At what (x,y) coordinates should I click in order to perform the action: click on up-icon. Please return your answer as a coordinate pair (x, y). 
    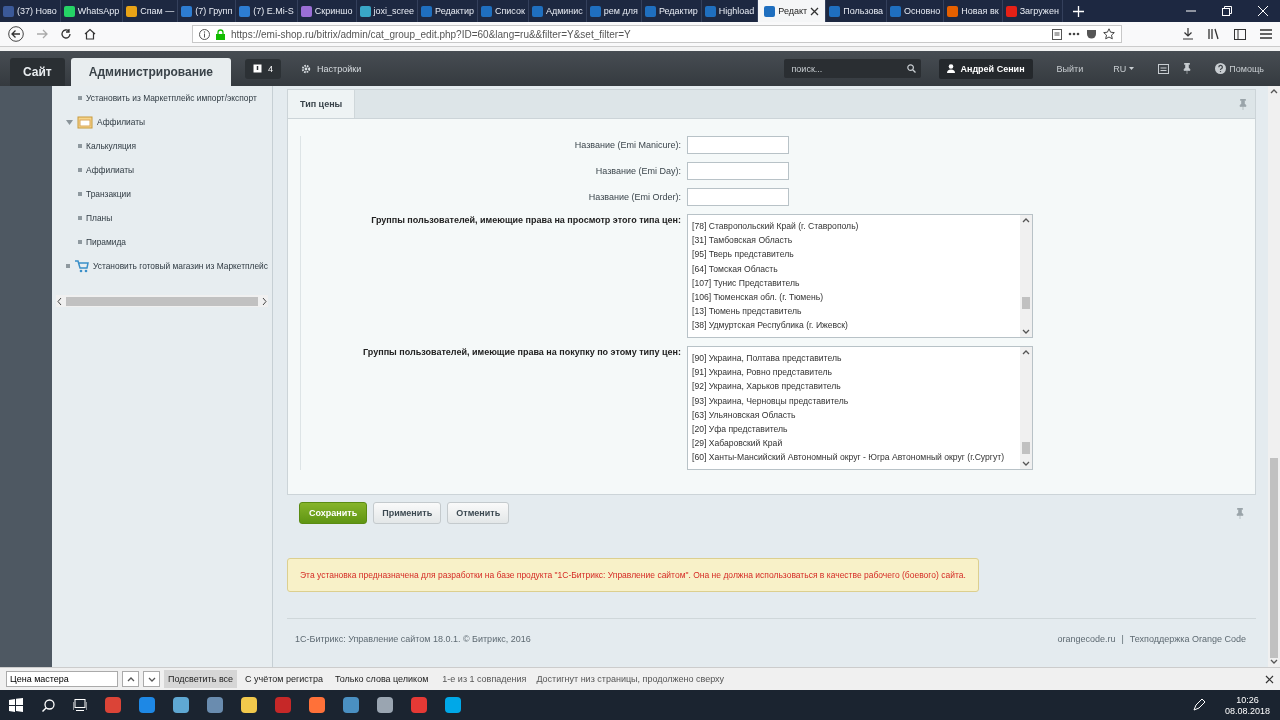
    Looking at the image, I should click on (130, 679).